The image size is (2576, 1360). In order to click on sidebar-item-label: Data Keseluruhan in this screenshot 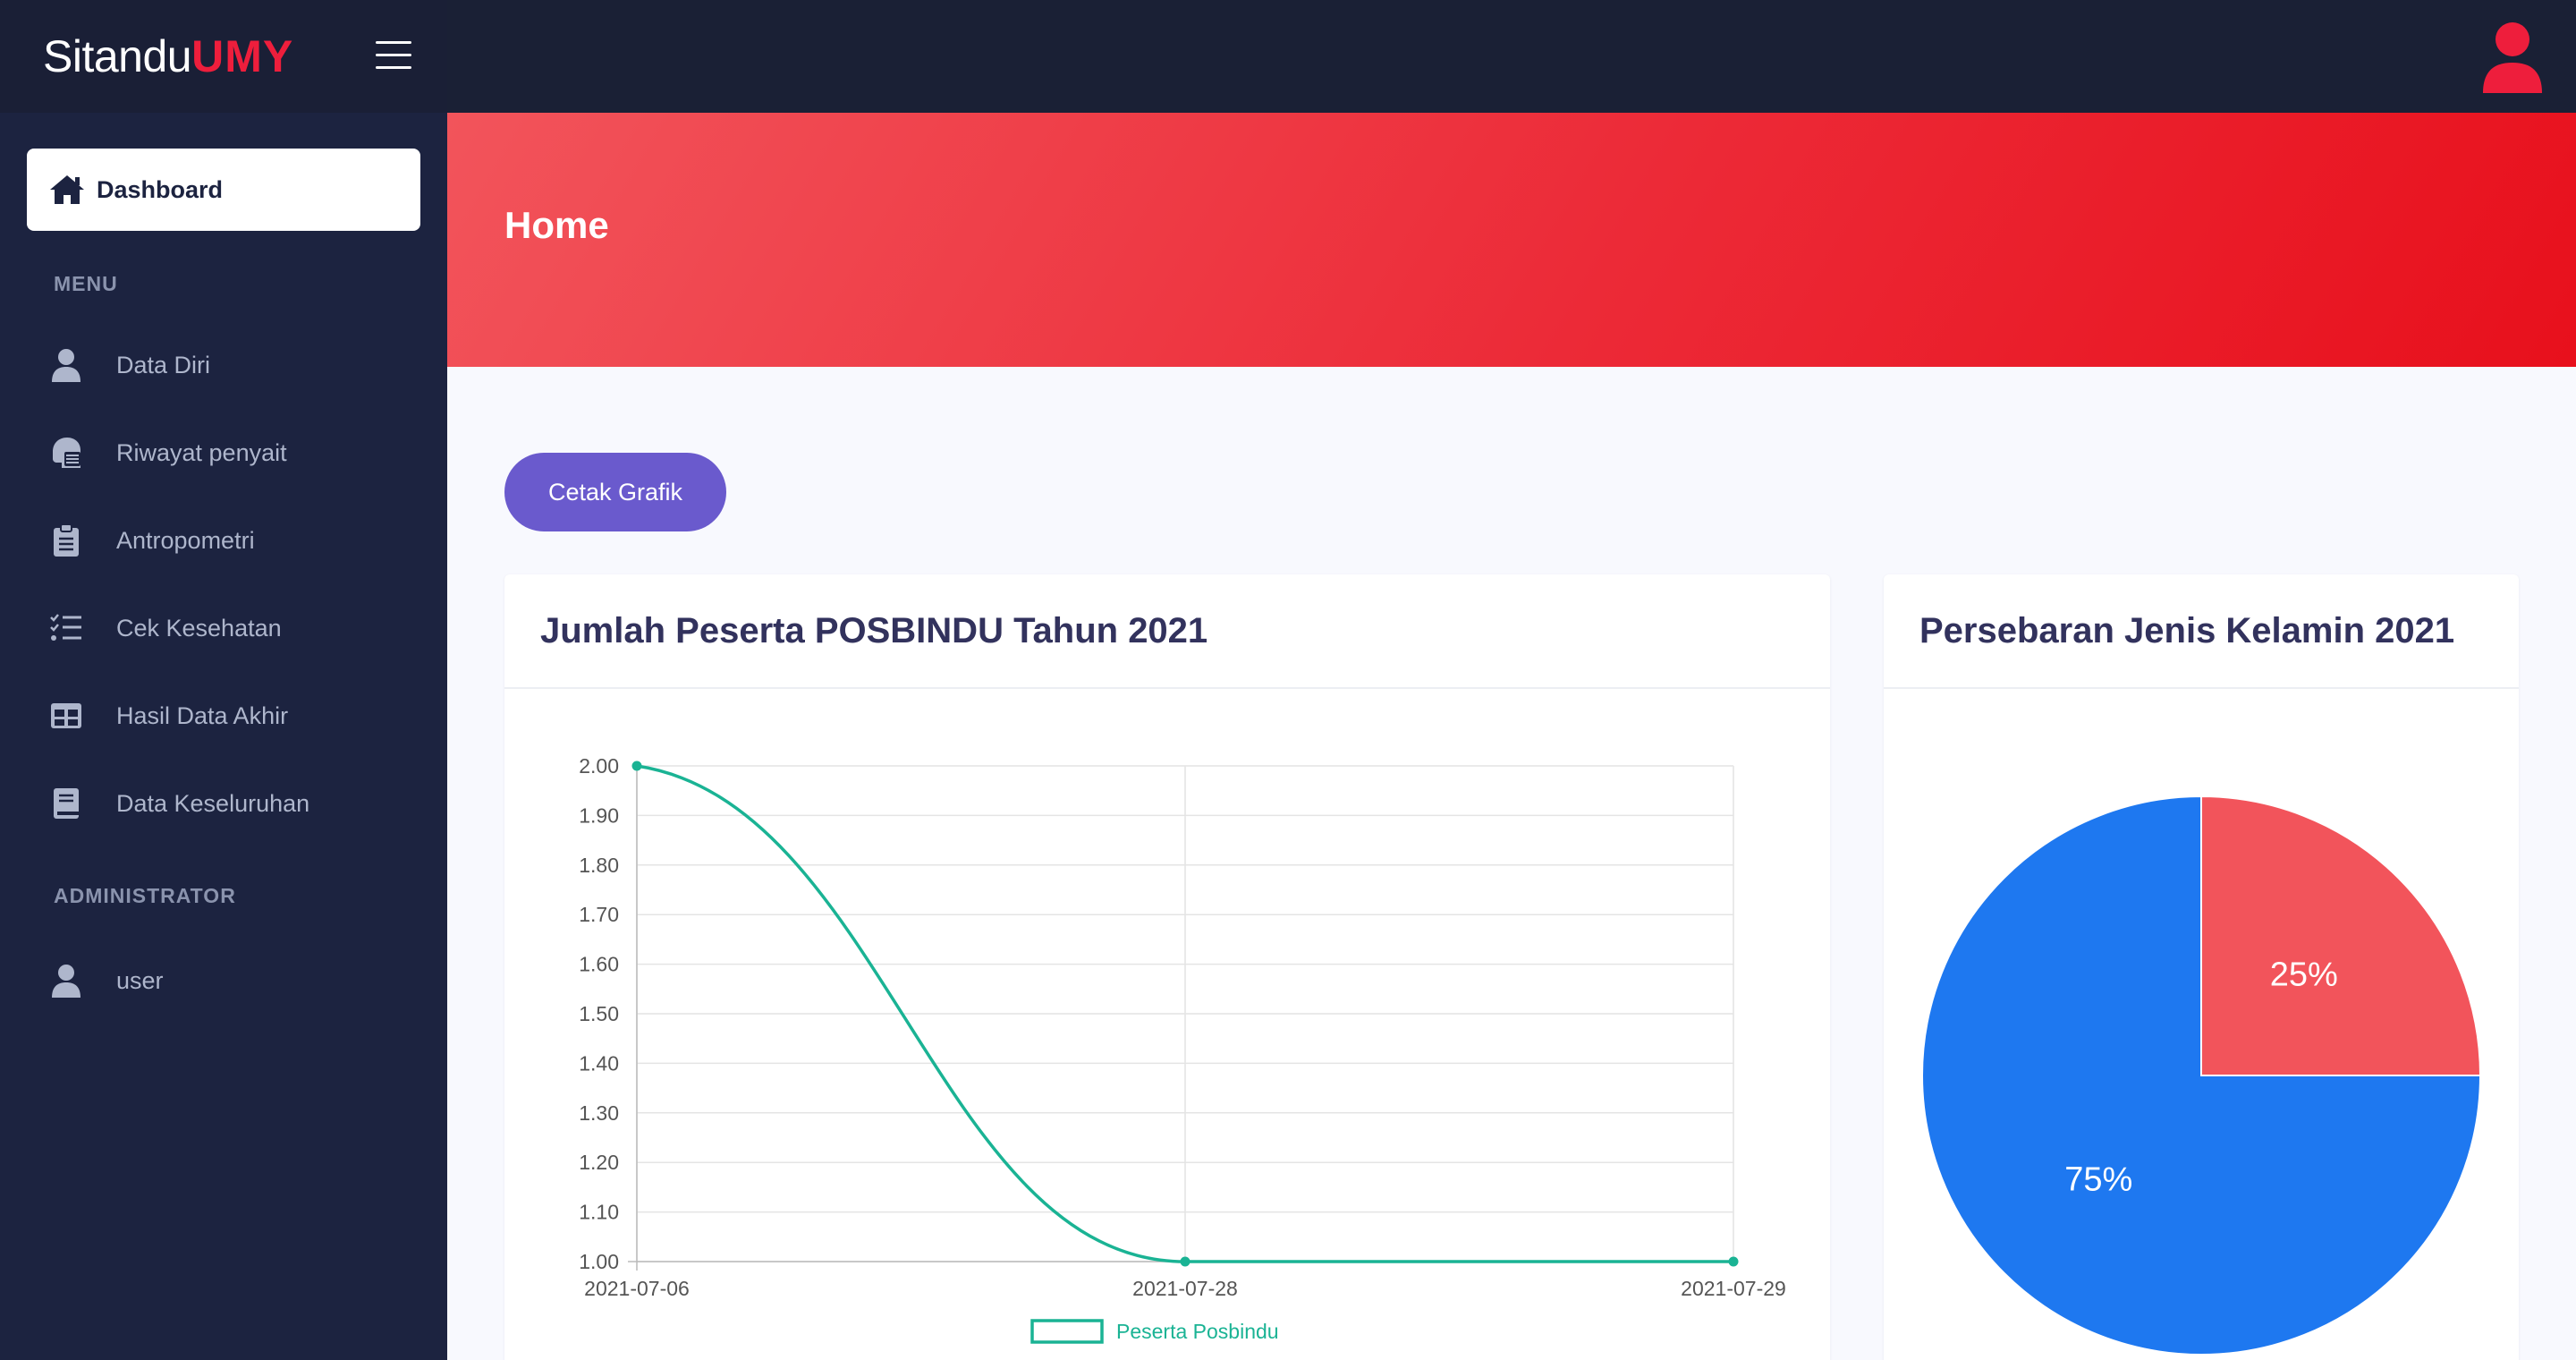, I will do `click(213, 803)`.